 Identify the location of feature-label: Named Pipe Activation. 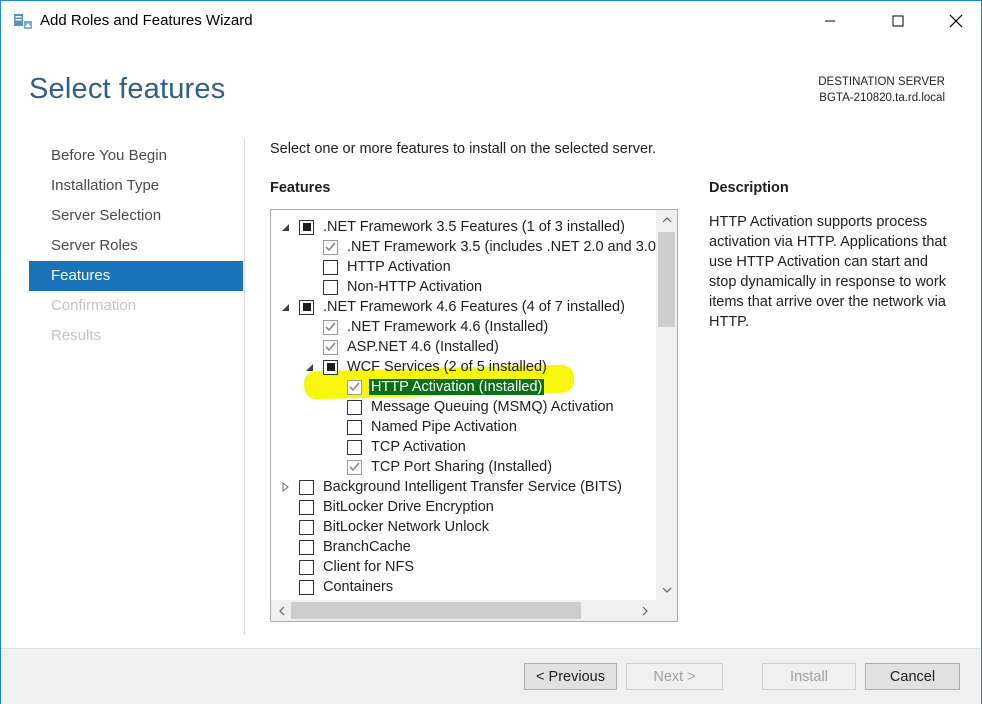
(444, 427).